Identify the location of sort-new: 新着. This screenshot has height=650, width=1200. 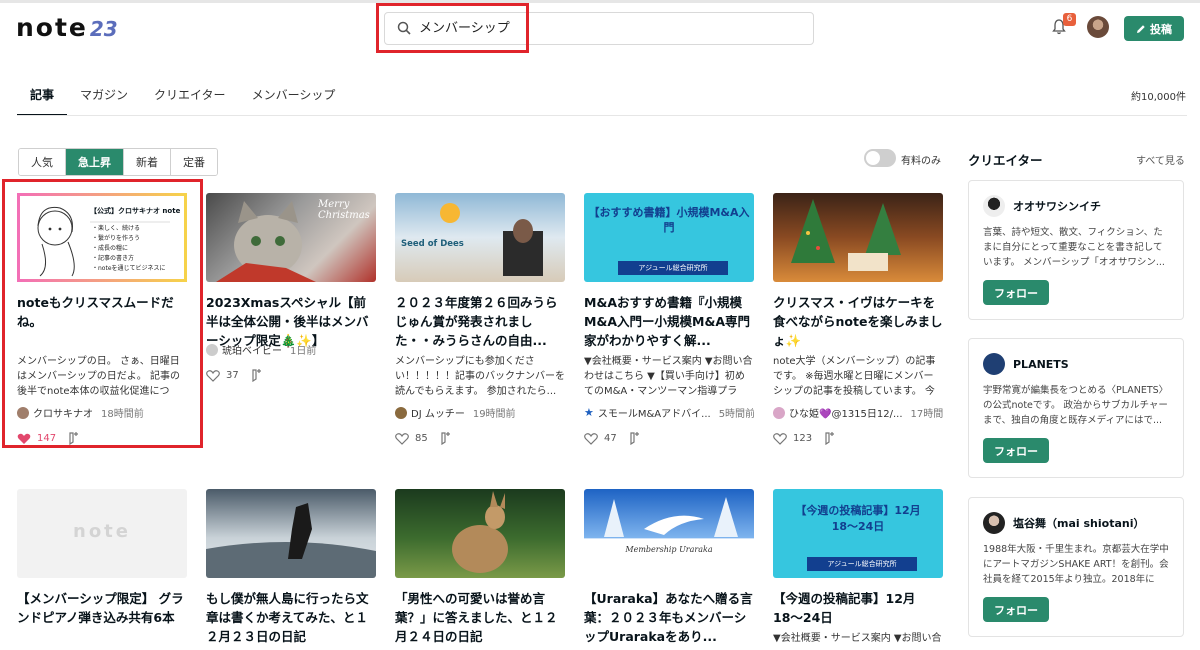
(147, 162).